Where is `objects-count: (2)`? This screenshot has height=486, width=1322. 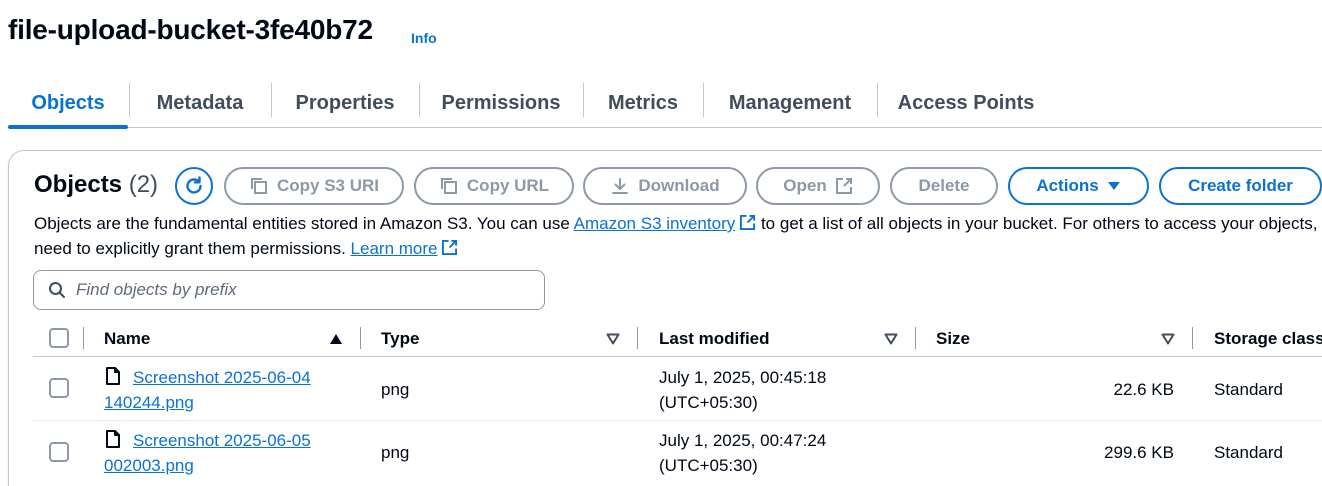 objects-count: (2) is located at coordinates (143, 184).